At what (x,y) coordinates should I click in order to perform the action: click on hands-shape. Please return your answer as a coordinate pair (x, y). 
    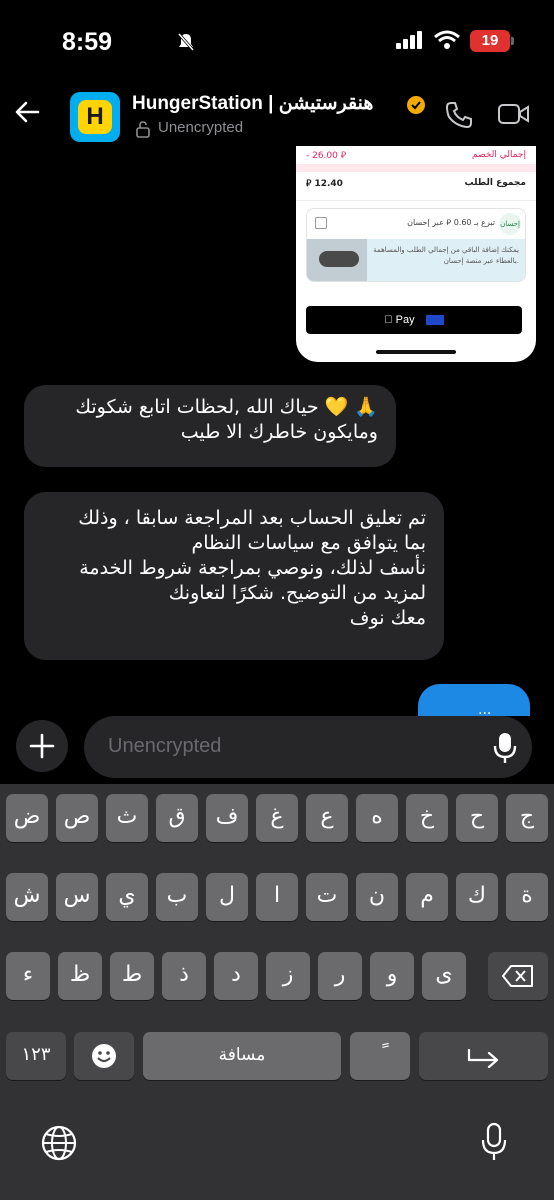
    Looking at the image, I should click on (339, 259).